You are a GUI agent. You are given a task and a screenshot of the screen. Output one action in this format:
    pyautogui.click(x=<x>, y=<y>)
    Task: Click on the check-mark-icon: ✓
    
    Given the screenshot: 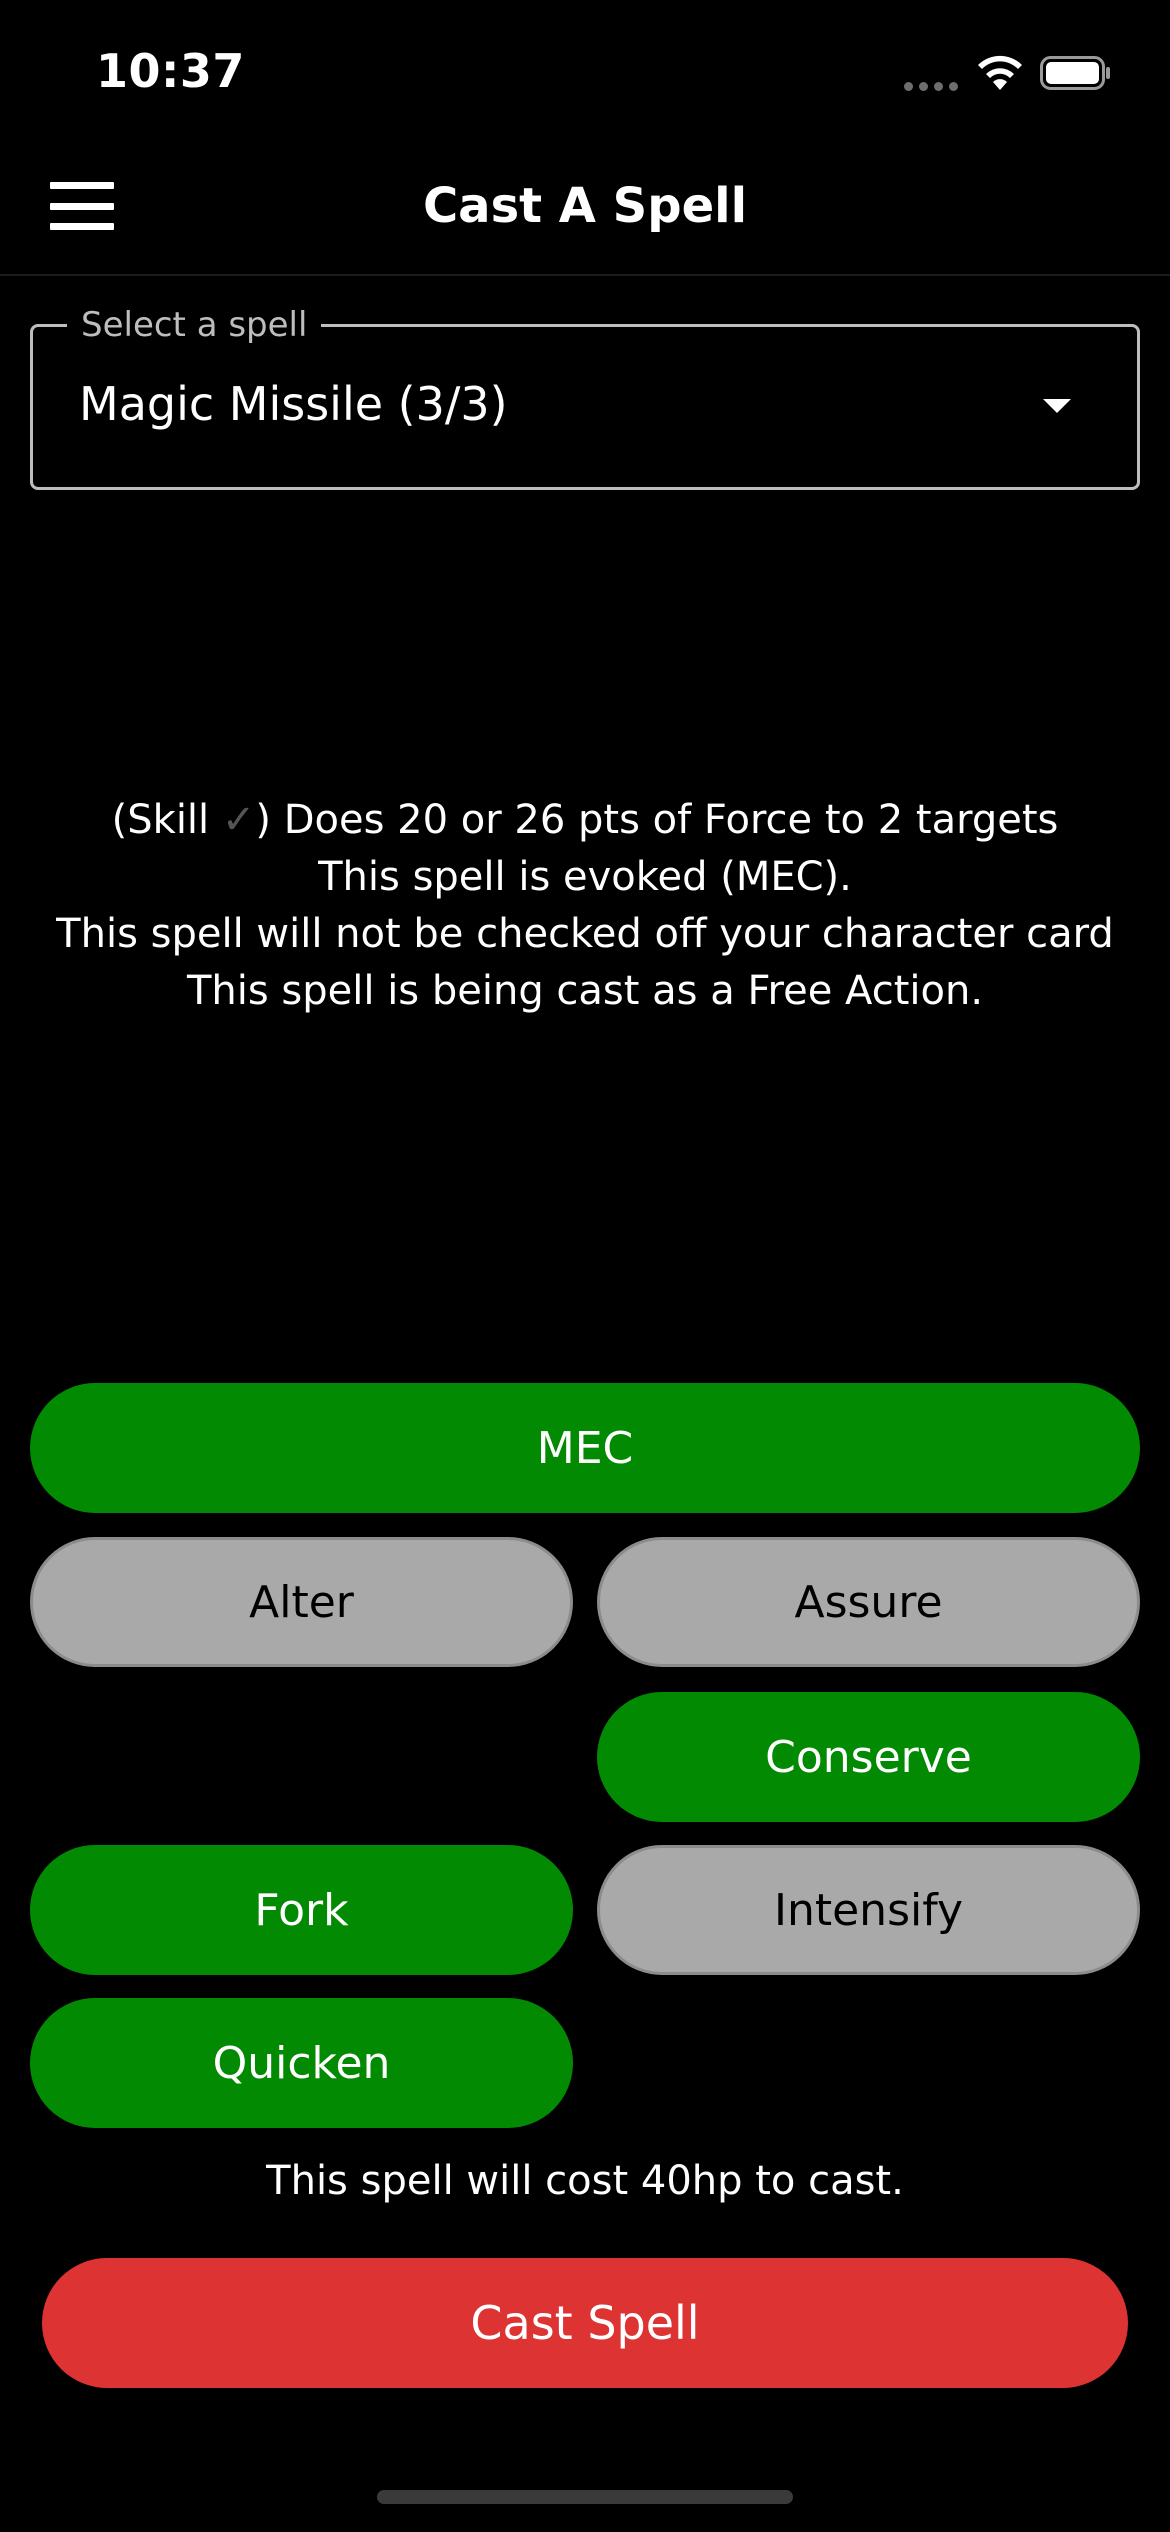 What is the action you would take?
    pyautogui.click(x=238, y=820)
    